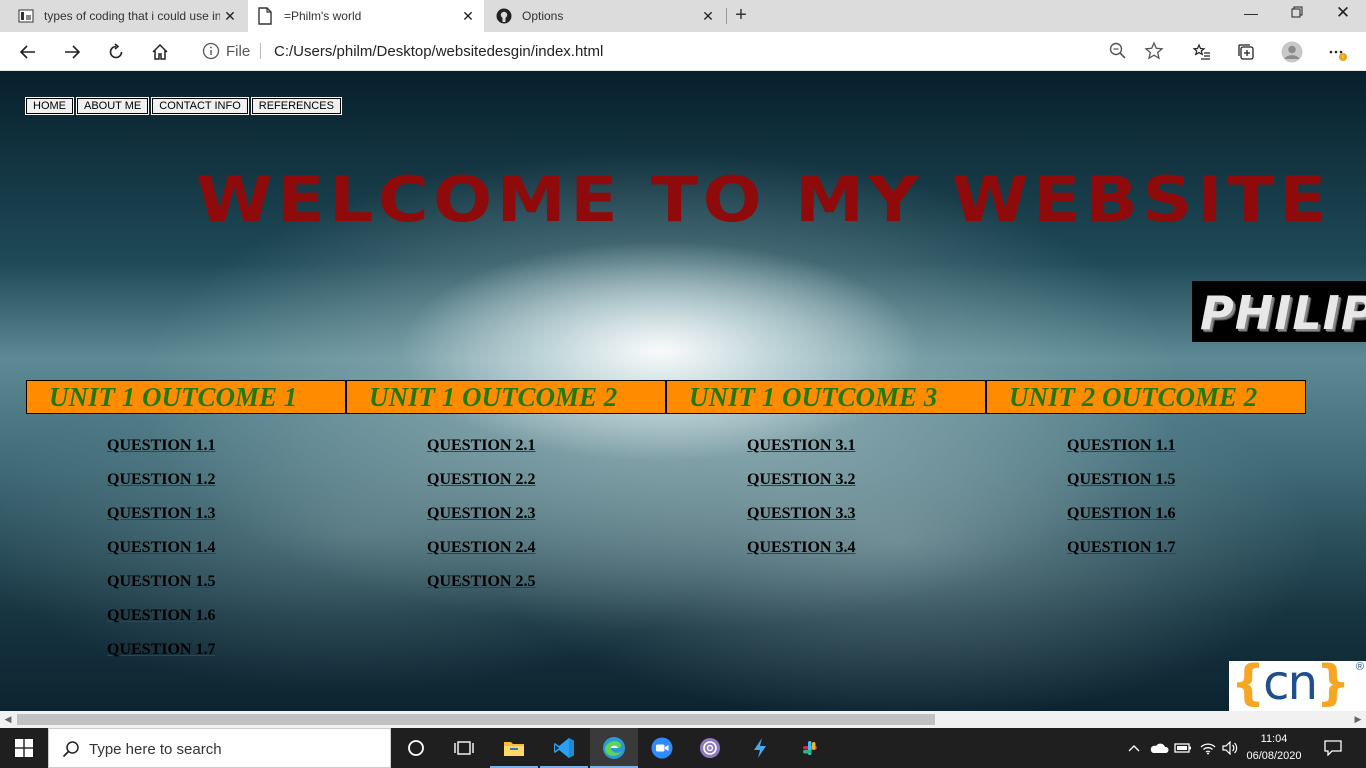 This screenshot has height=768, width=1366. What do you see at coordinates (1146, 397) in the screenshot?
I see `outcome-header: UNIT 2 OUTCOME 2` at bounding box center [1146, 397].